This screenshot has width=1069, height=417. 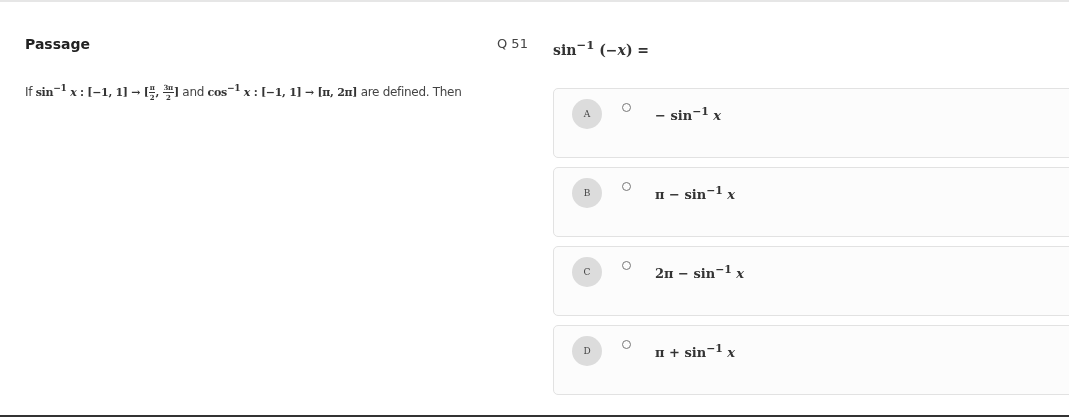 What do you see at coordinates (512, 44) in the screenshot?
I see `question-number: Q 51` at bounding box center [512, 44].